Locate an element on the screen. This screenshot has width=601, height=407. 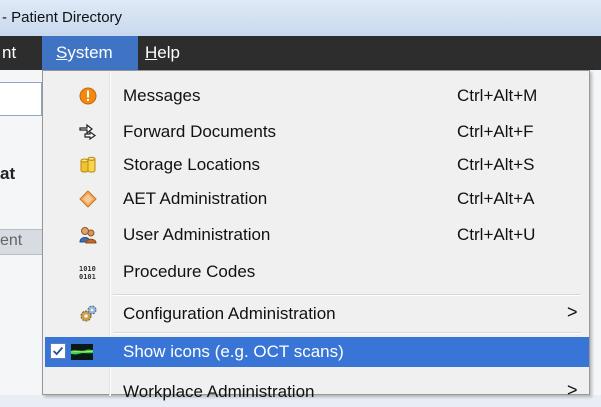
checkmark-icon is located at coordinates (58, 351).